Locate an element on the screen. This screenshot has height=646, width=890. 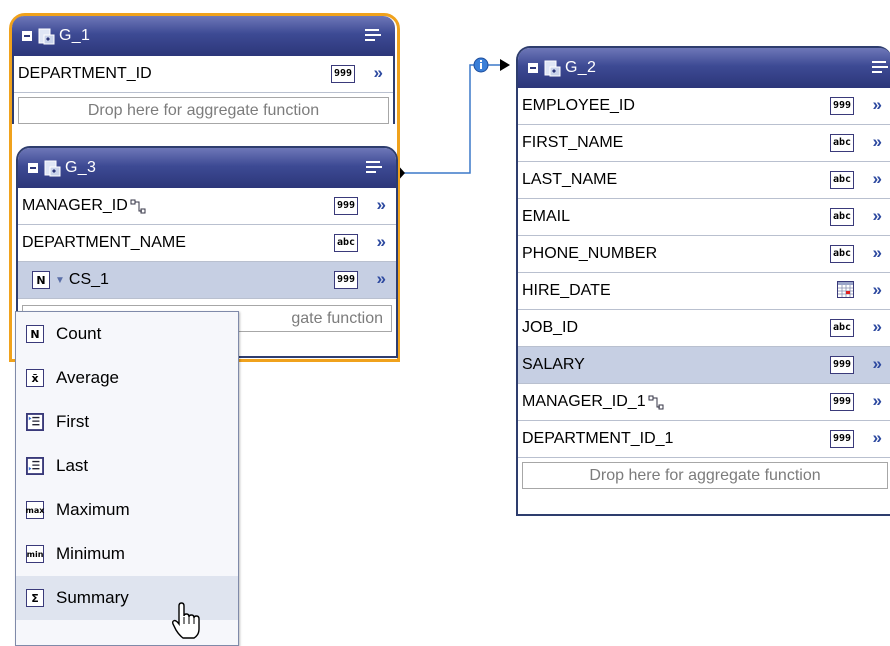
menu-item-label: Summary is located at coordinates (92, 597).